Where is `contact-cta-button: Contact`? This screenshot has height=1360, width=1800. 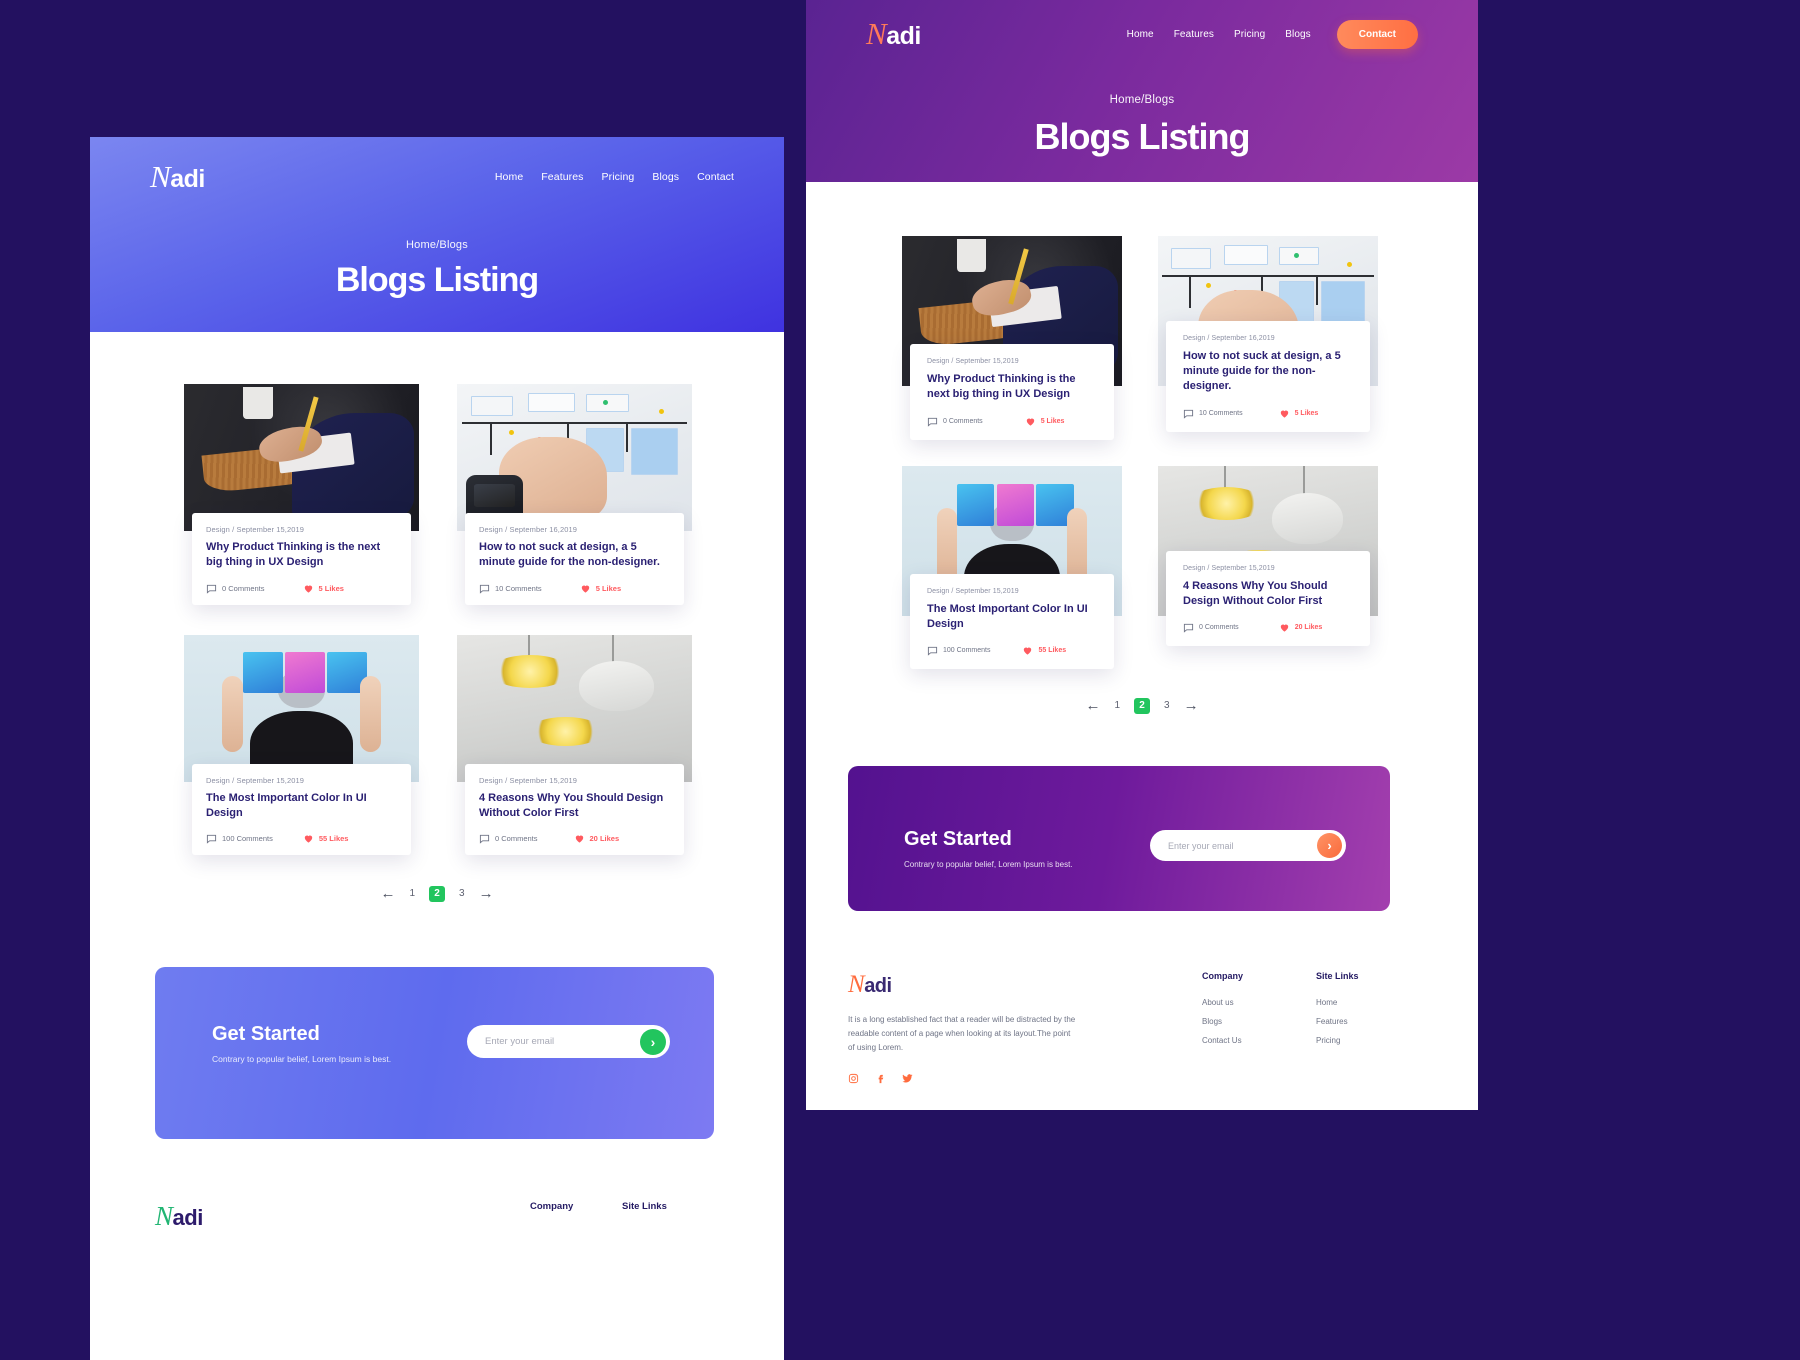
contact-cta-button: Contact is located at coordinates (1377, 34).